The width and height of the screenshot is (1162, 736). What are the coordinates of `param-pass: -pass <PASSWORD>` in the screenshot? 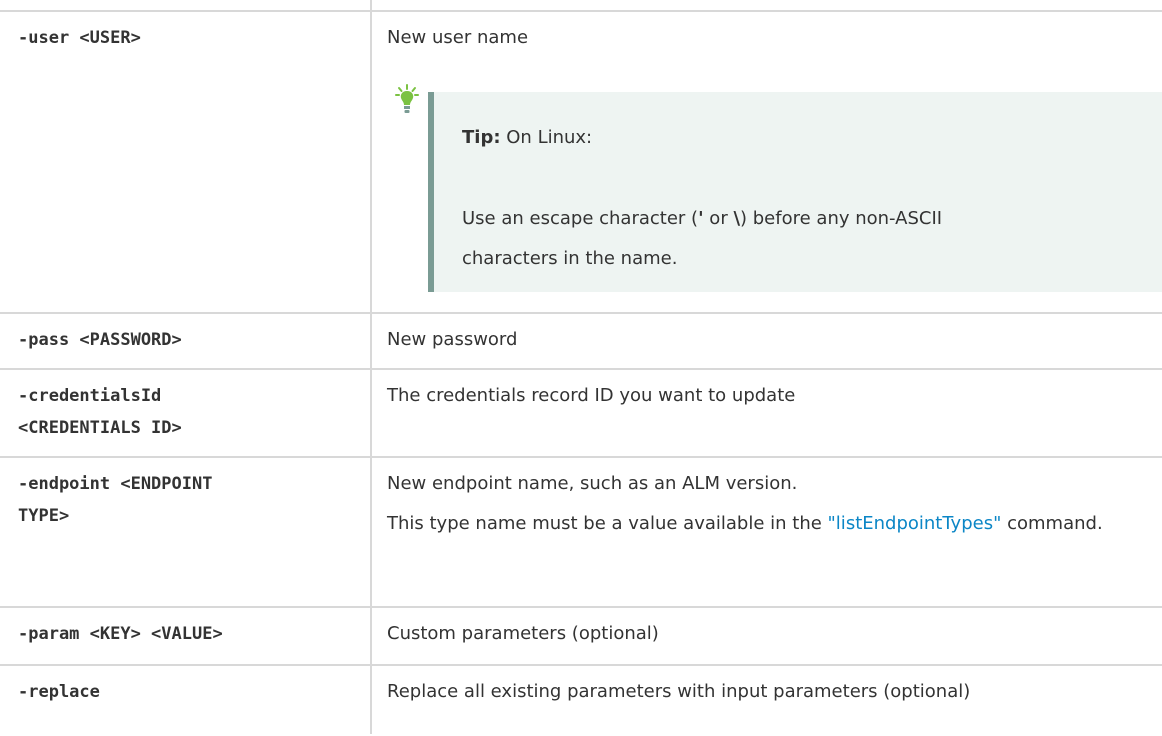 It's located at (100, 340).